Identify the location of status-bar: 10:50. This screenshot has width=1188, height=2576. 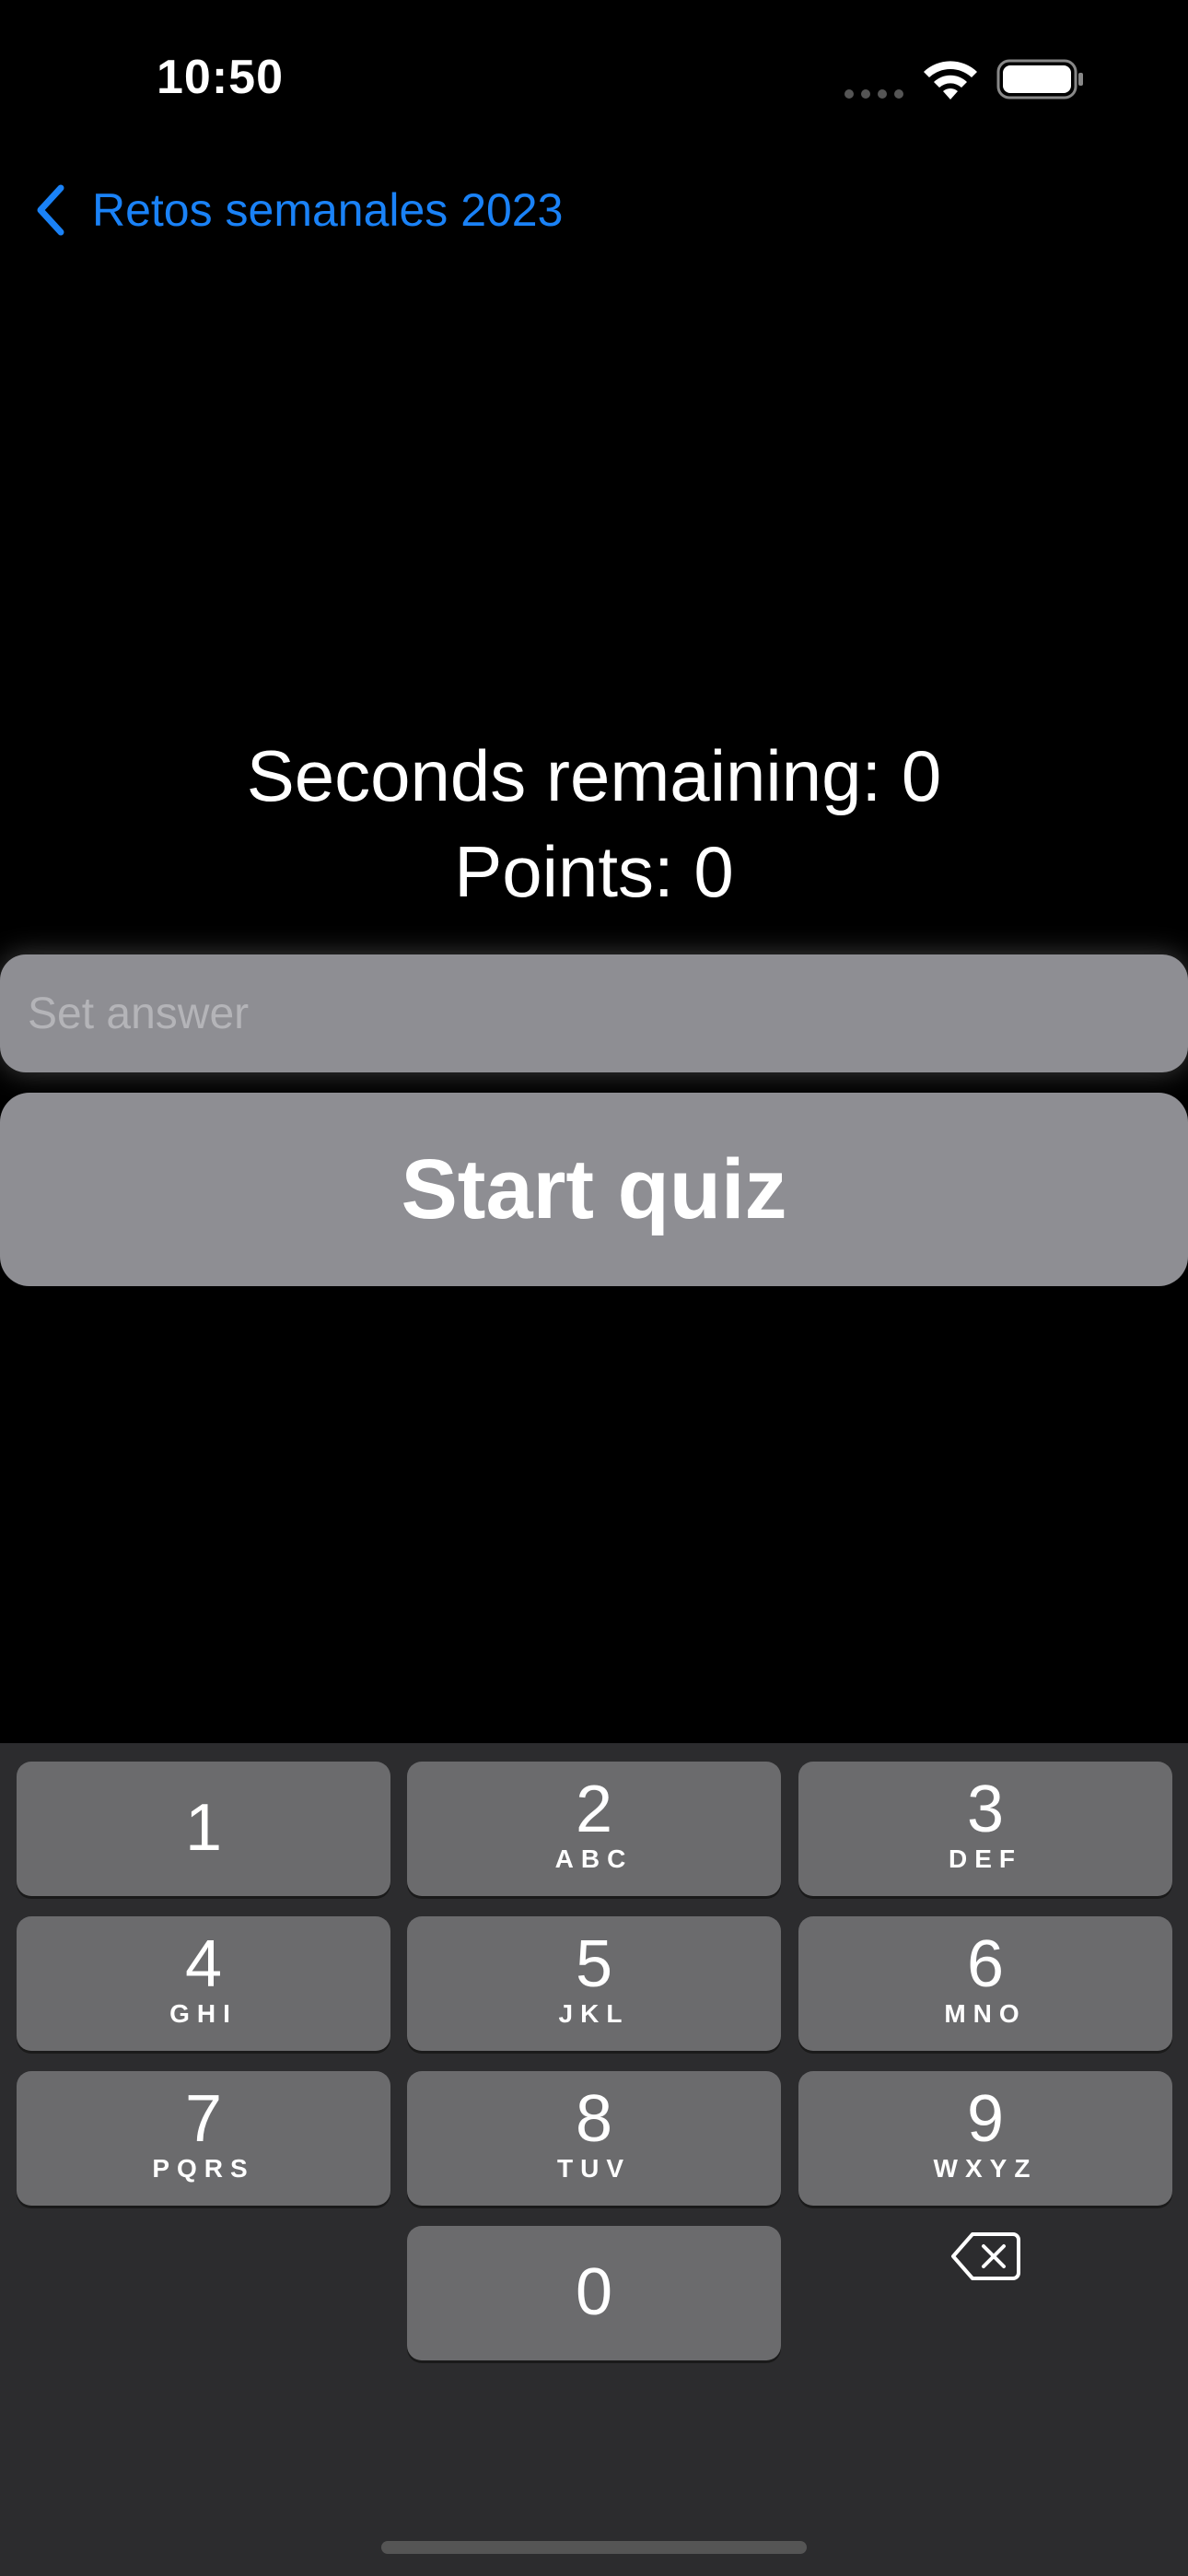
(594, 78).